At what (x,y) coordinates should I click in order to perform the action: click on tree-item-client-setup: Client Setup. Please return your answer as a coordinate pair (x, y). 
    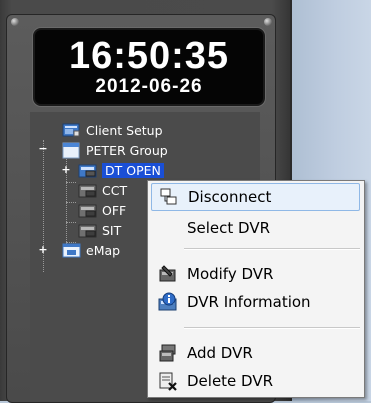
    Looking at the image, I should click on (112, 130).